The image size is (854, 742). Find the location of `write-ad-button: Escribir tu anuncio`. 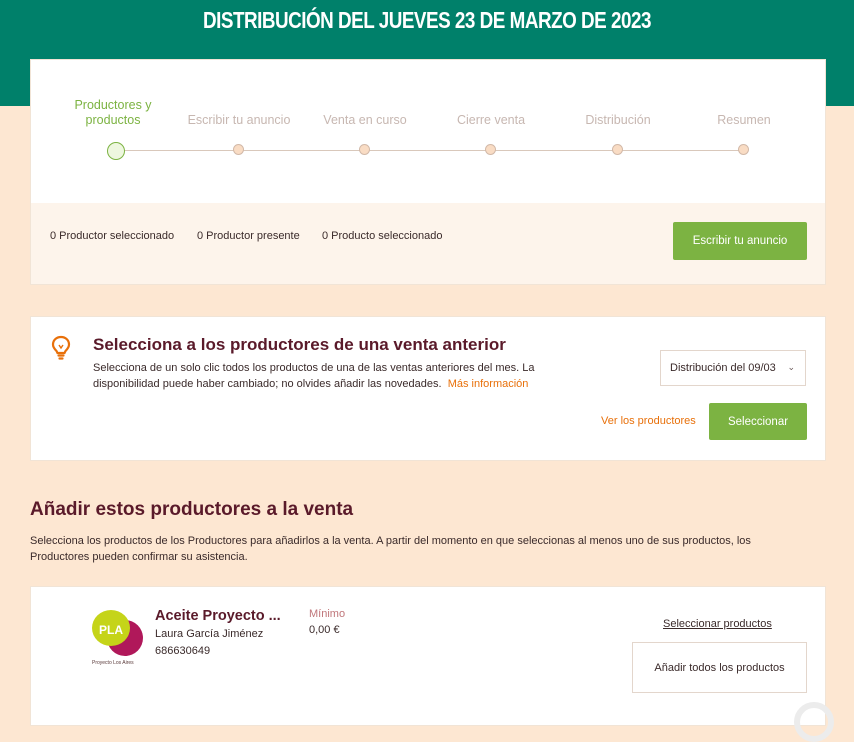

write-ad-button: Escribir tu anuncio is located at coordinates (740, 241).